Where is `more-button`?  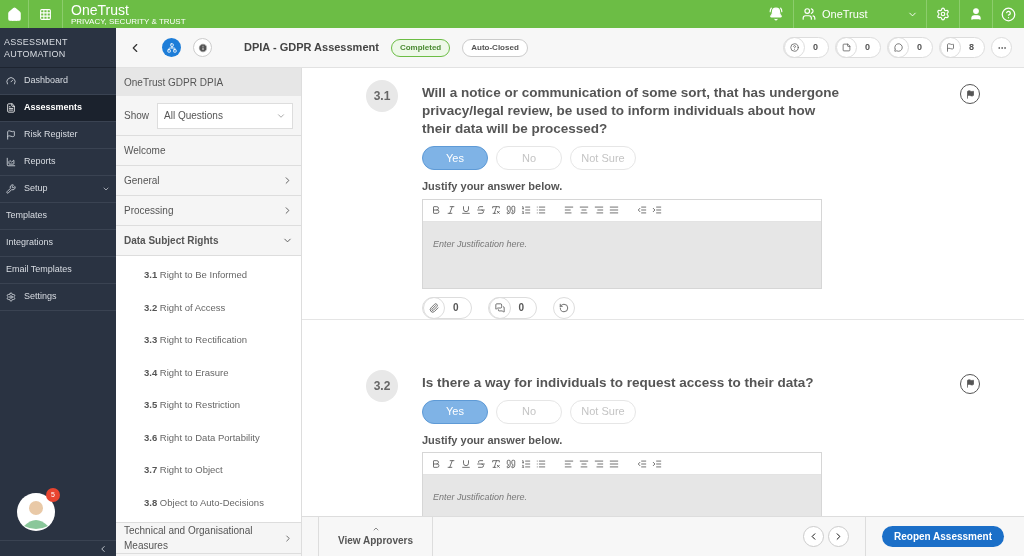
more-button is located at coordinates (1001, 47).